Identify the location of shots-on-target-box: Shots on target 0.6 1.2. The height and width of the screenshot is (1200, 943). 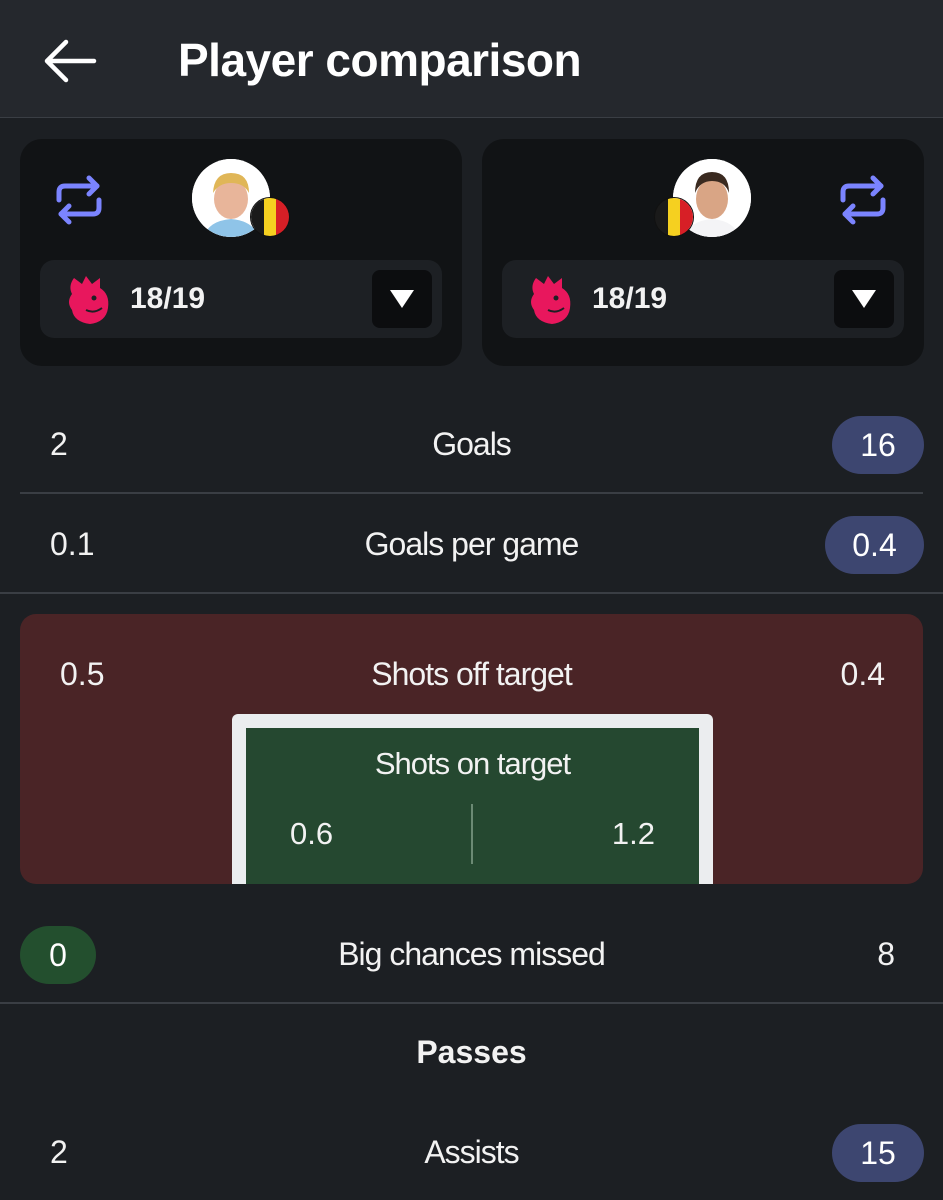
(472, 806).